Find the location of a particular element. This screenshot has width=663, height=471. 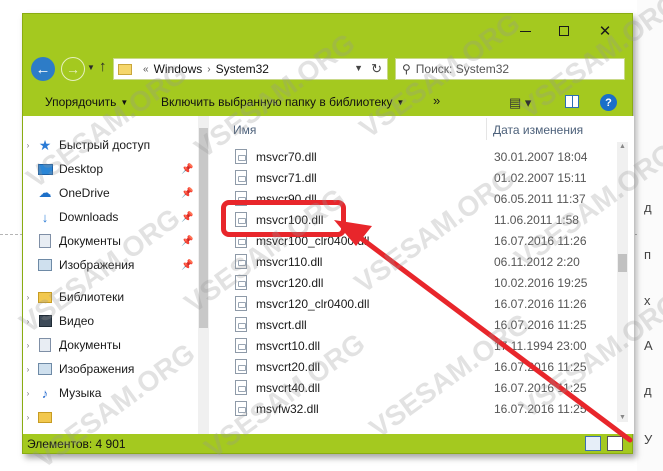

nav-item-folder: › is located at coordinates (41, 417).